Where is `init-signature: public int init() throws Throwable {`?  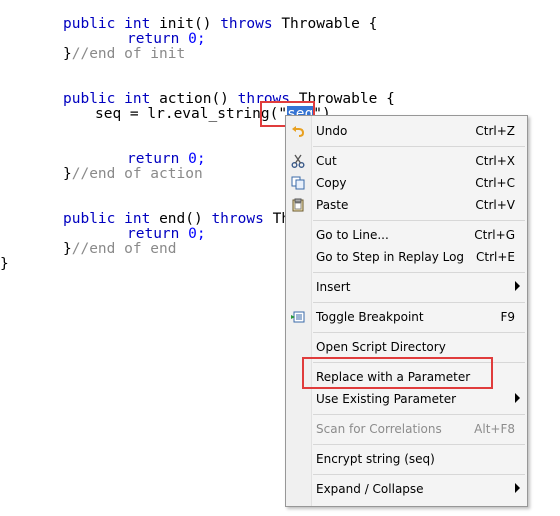 init-signature: public int init() throws Throwable { is located at coordinates (220, 24).